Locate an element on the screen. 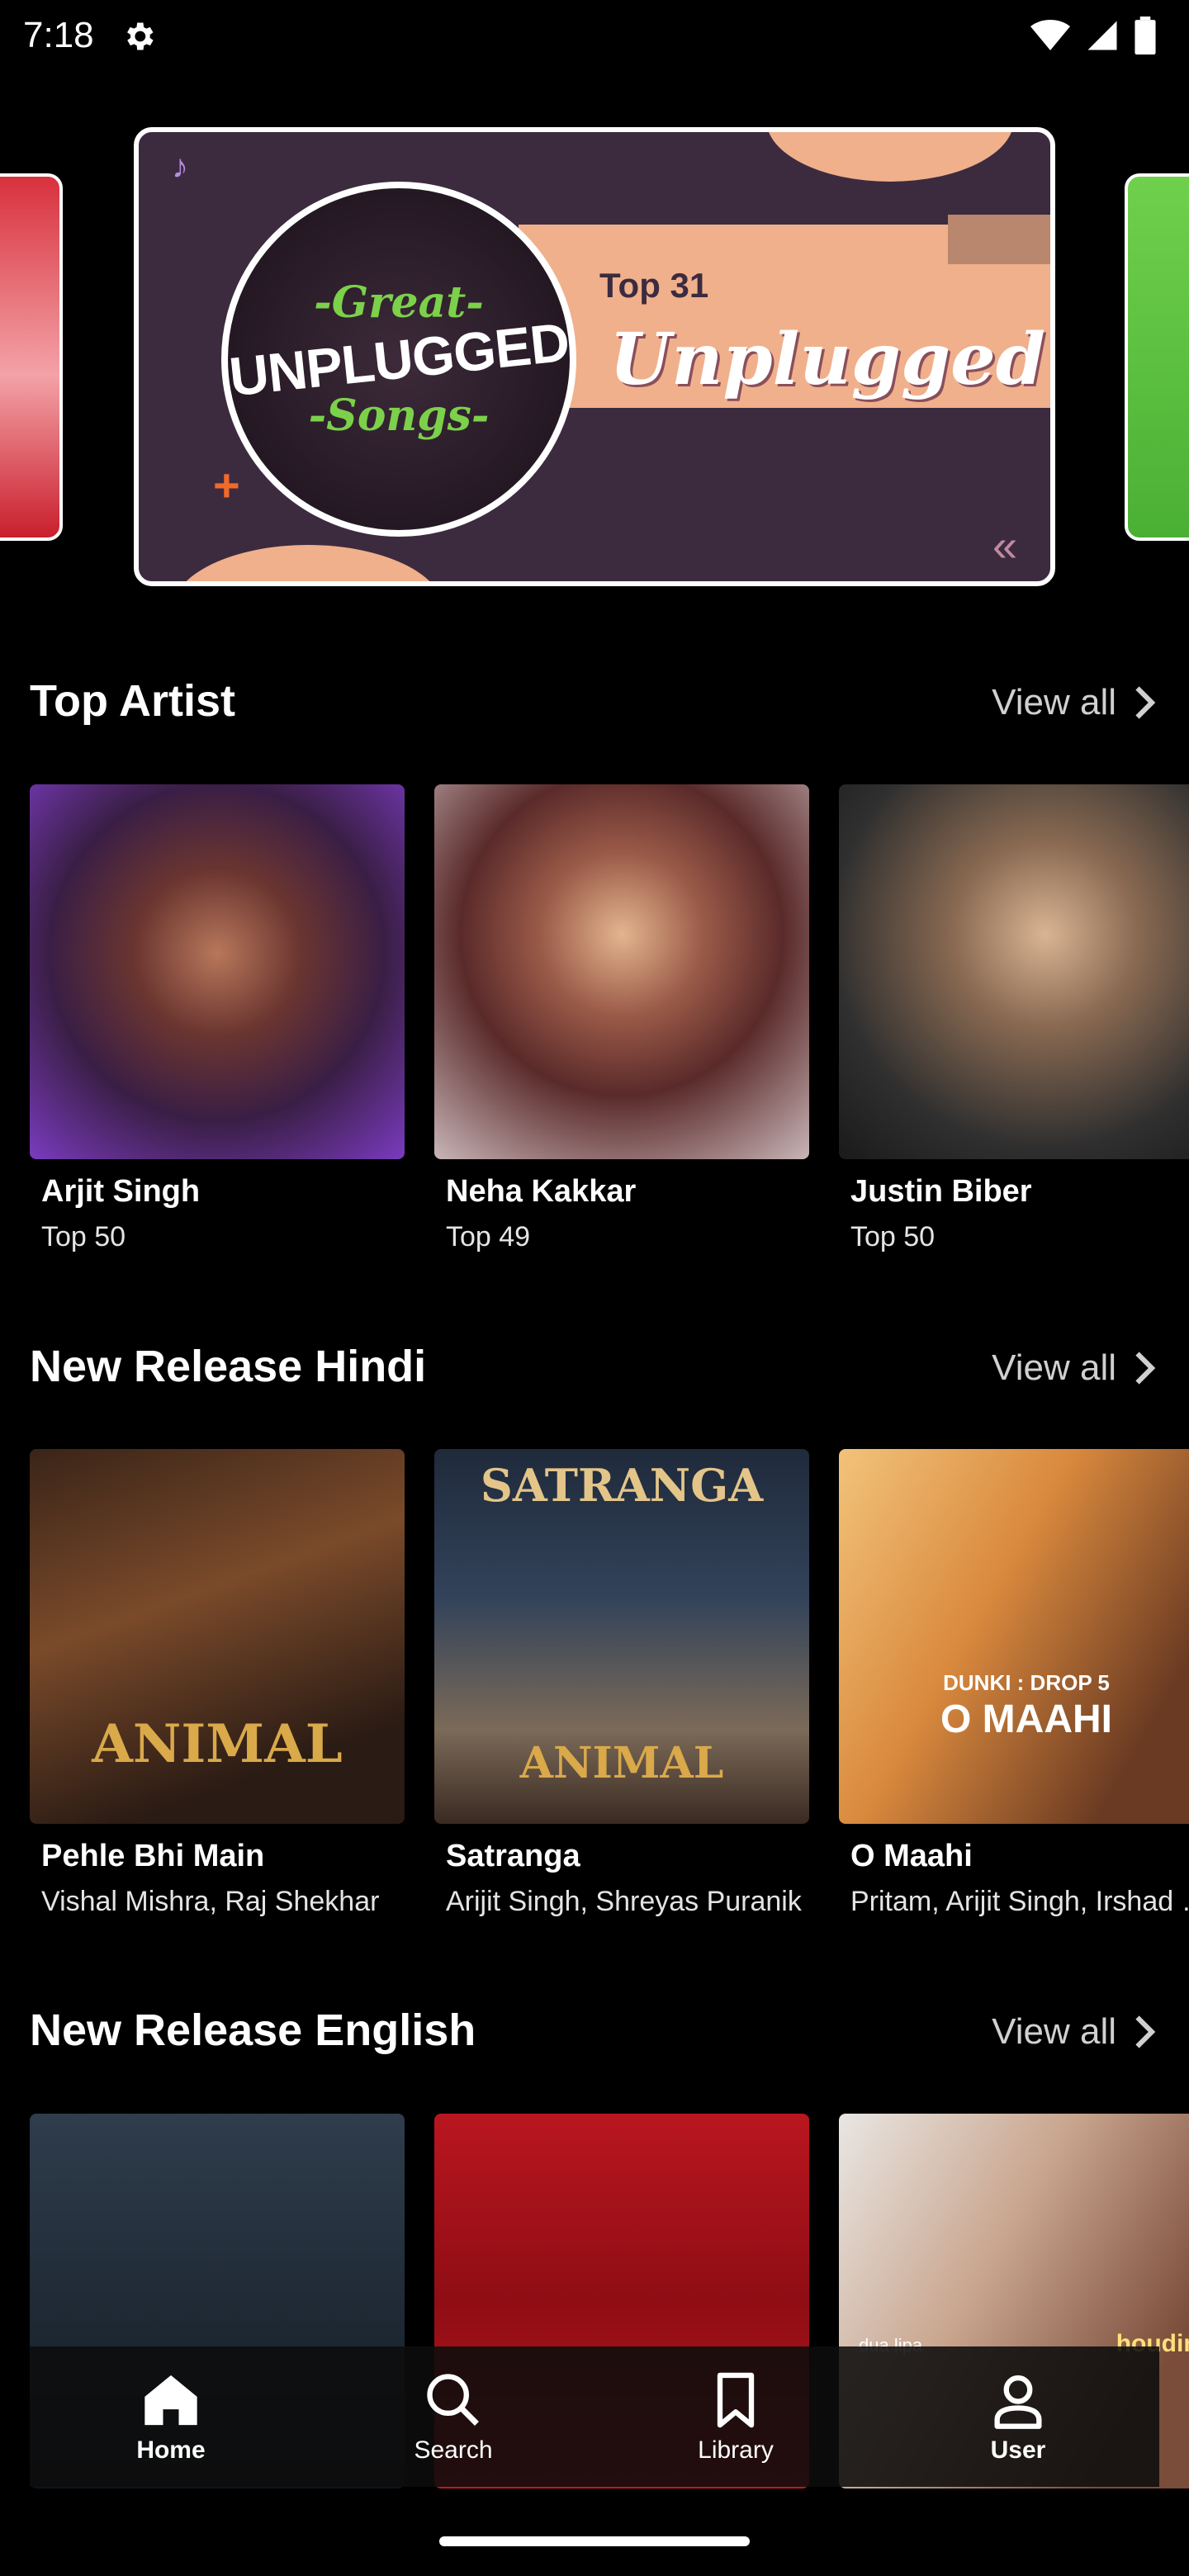  view-all-new-release-hindi: View all is located at coordinates (1074, 1368).